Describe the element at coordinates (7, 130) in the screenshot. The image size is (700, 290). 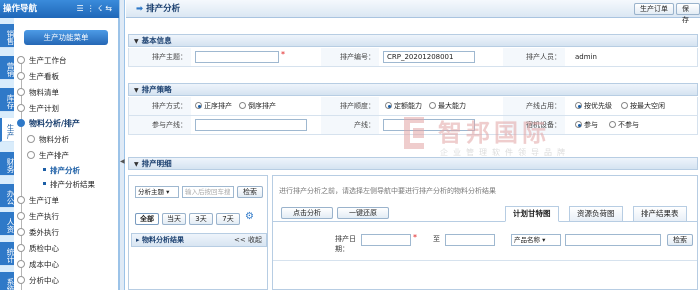
I see `vtab-production: 生产` at that location.